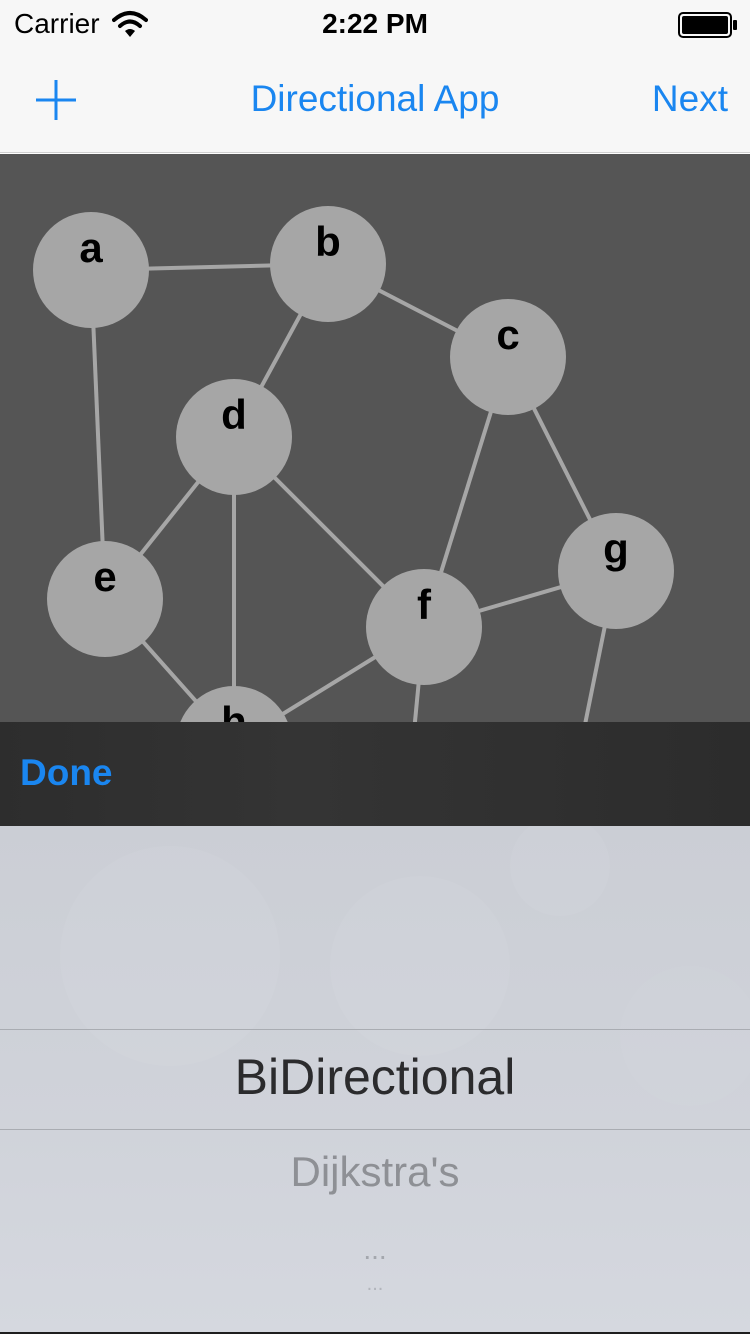 The width and height of the screenshot is (750, 1334). Describe the element at coordinates (375, 1029) in the screenshot. I see `picker-selection-top-line` at that location.